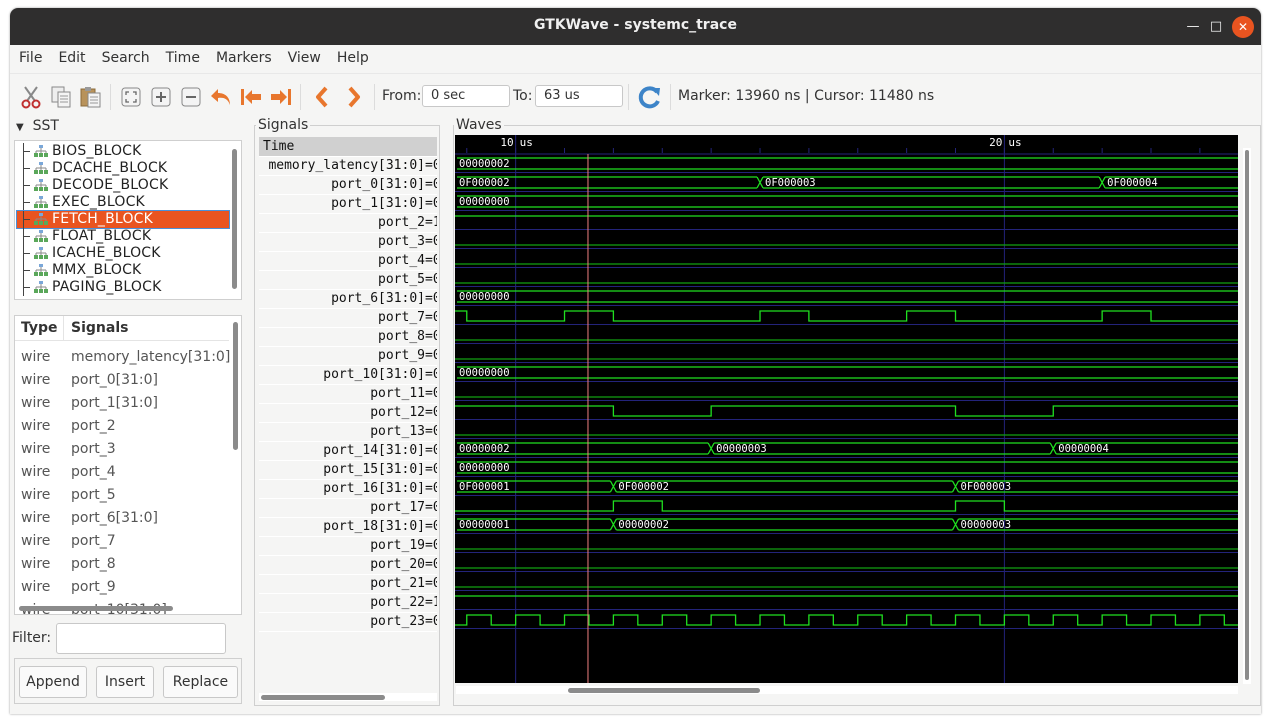 The image size is (1271, 717). Describe the element at coordinates (397, 602) in the screenshot. I see `signal-row-name: port_22` at that location.